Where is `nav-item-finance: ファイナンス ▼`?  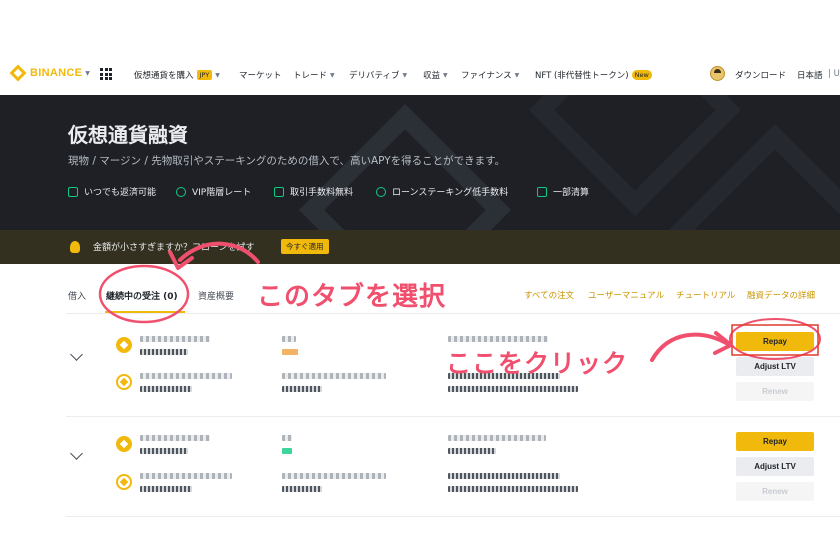
nav-item-finance: ファイナンス ▼ is located at coordinates (490, 75).